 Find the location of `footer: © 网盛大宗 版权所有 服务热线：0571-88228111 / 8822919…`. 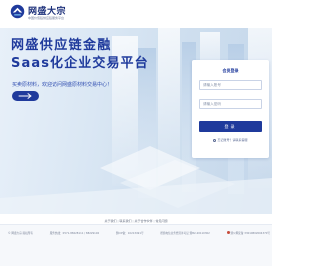

footer: © 网盛大宗 版权所有 服务热线：0571-88228111 / 8822919… is located at coordinates (136, 245).